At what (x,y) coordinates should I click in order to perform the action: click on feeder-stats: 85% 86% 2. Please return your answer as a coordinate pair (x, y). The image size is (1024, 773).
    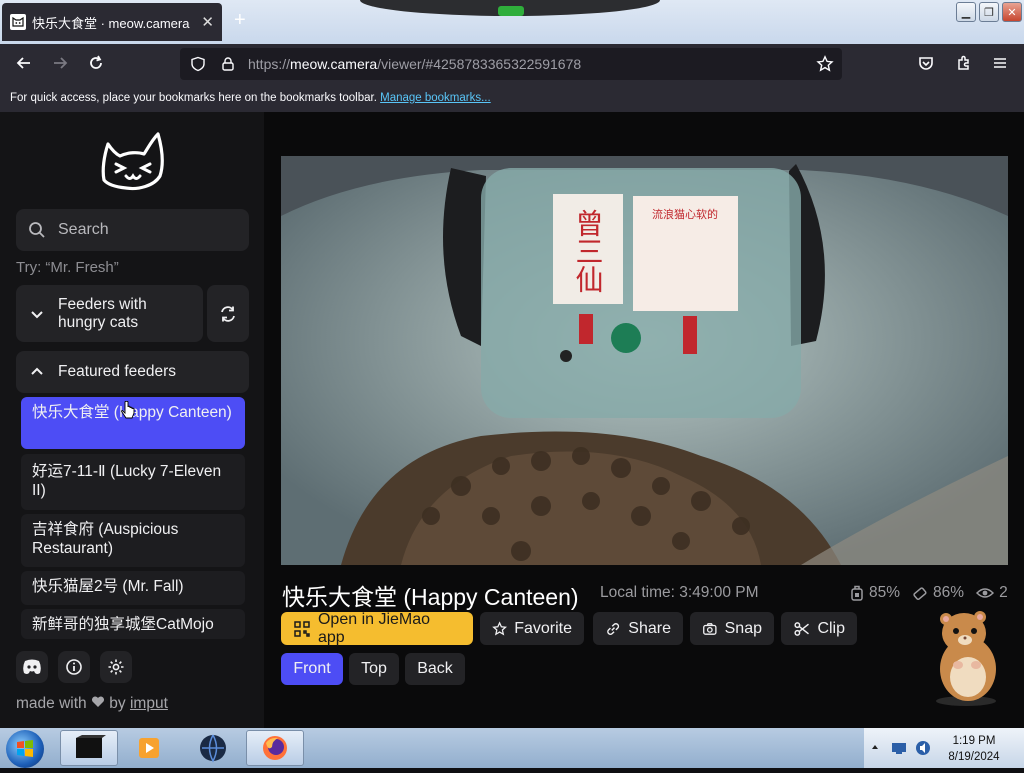
    Looking at the image, I should click on (929, 593).